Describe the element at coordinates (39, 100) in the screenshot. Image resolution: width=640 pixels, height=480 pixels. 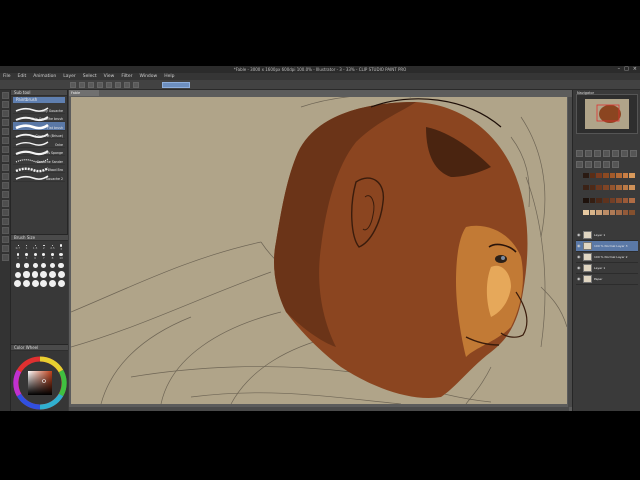
I see `subtool-group-tab: Paintbrush` at that location.